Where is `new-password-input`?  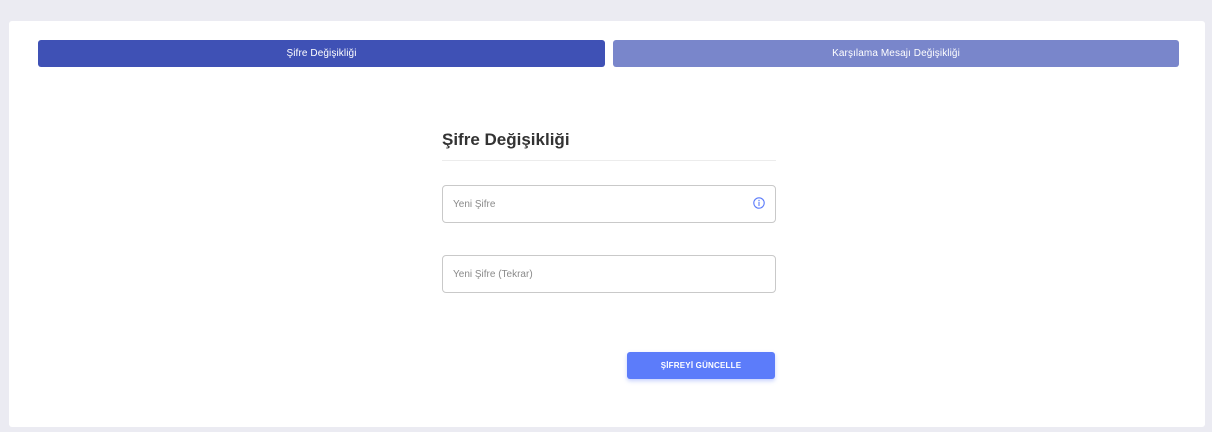 new-password-input is located at coordinates (588, 204).